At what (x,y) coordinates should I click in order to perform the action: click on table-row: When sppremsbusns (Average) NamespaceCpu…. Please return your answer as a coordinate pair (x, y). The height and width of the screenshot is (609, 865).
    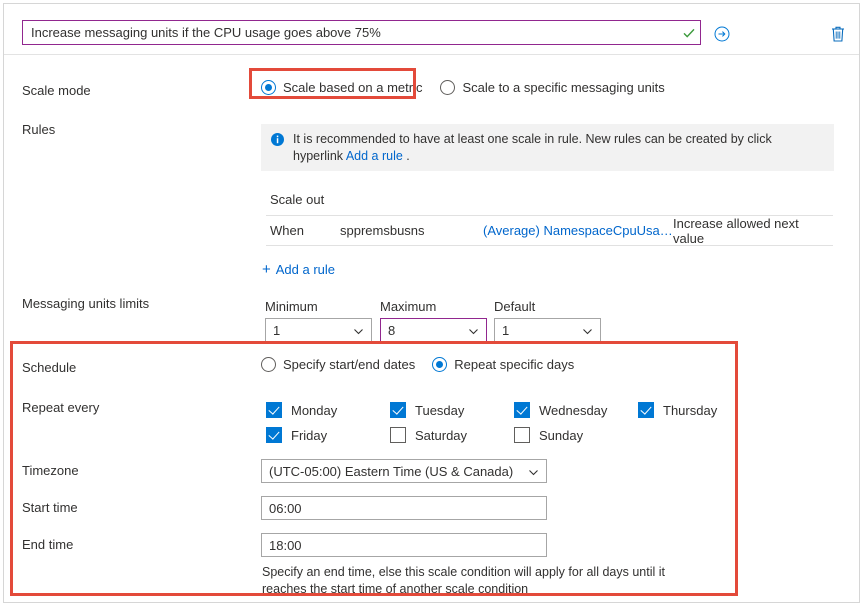
    Looking at the image, I should click on (549, 231).